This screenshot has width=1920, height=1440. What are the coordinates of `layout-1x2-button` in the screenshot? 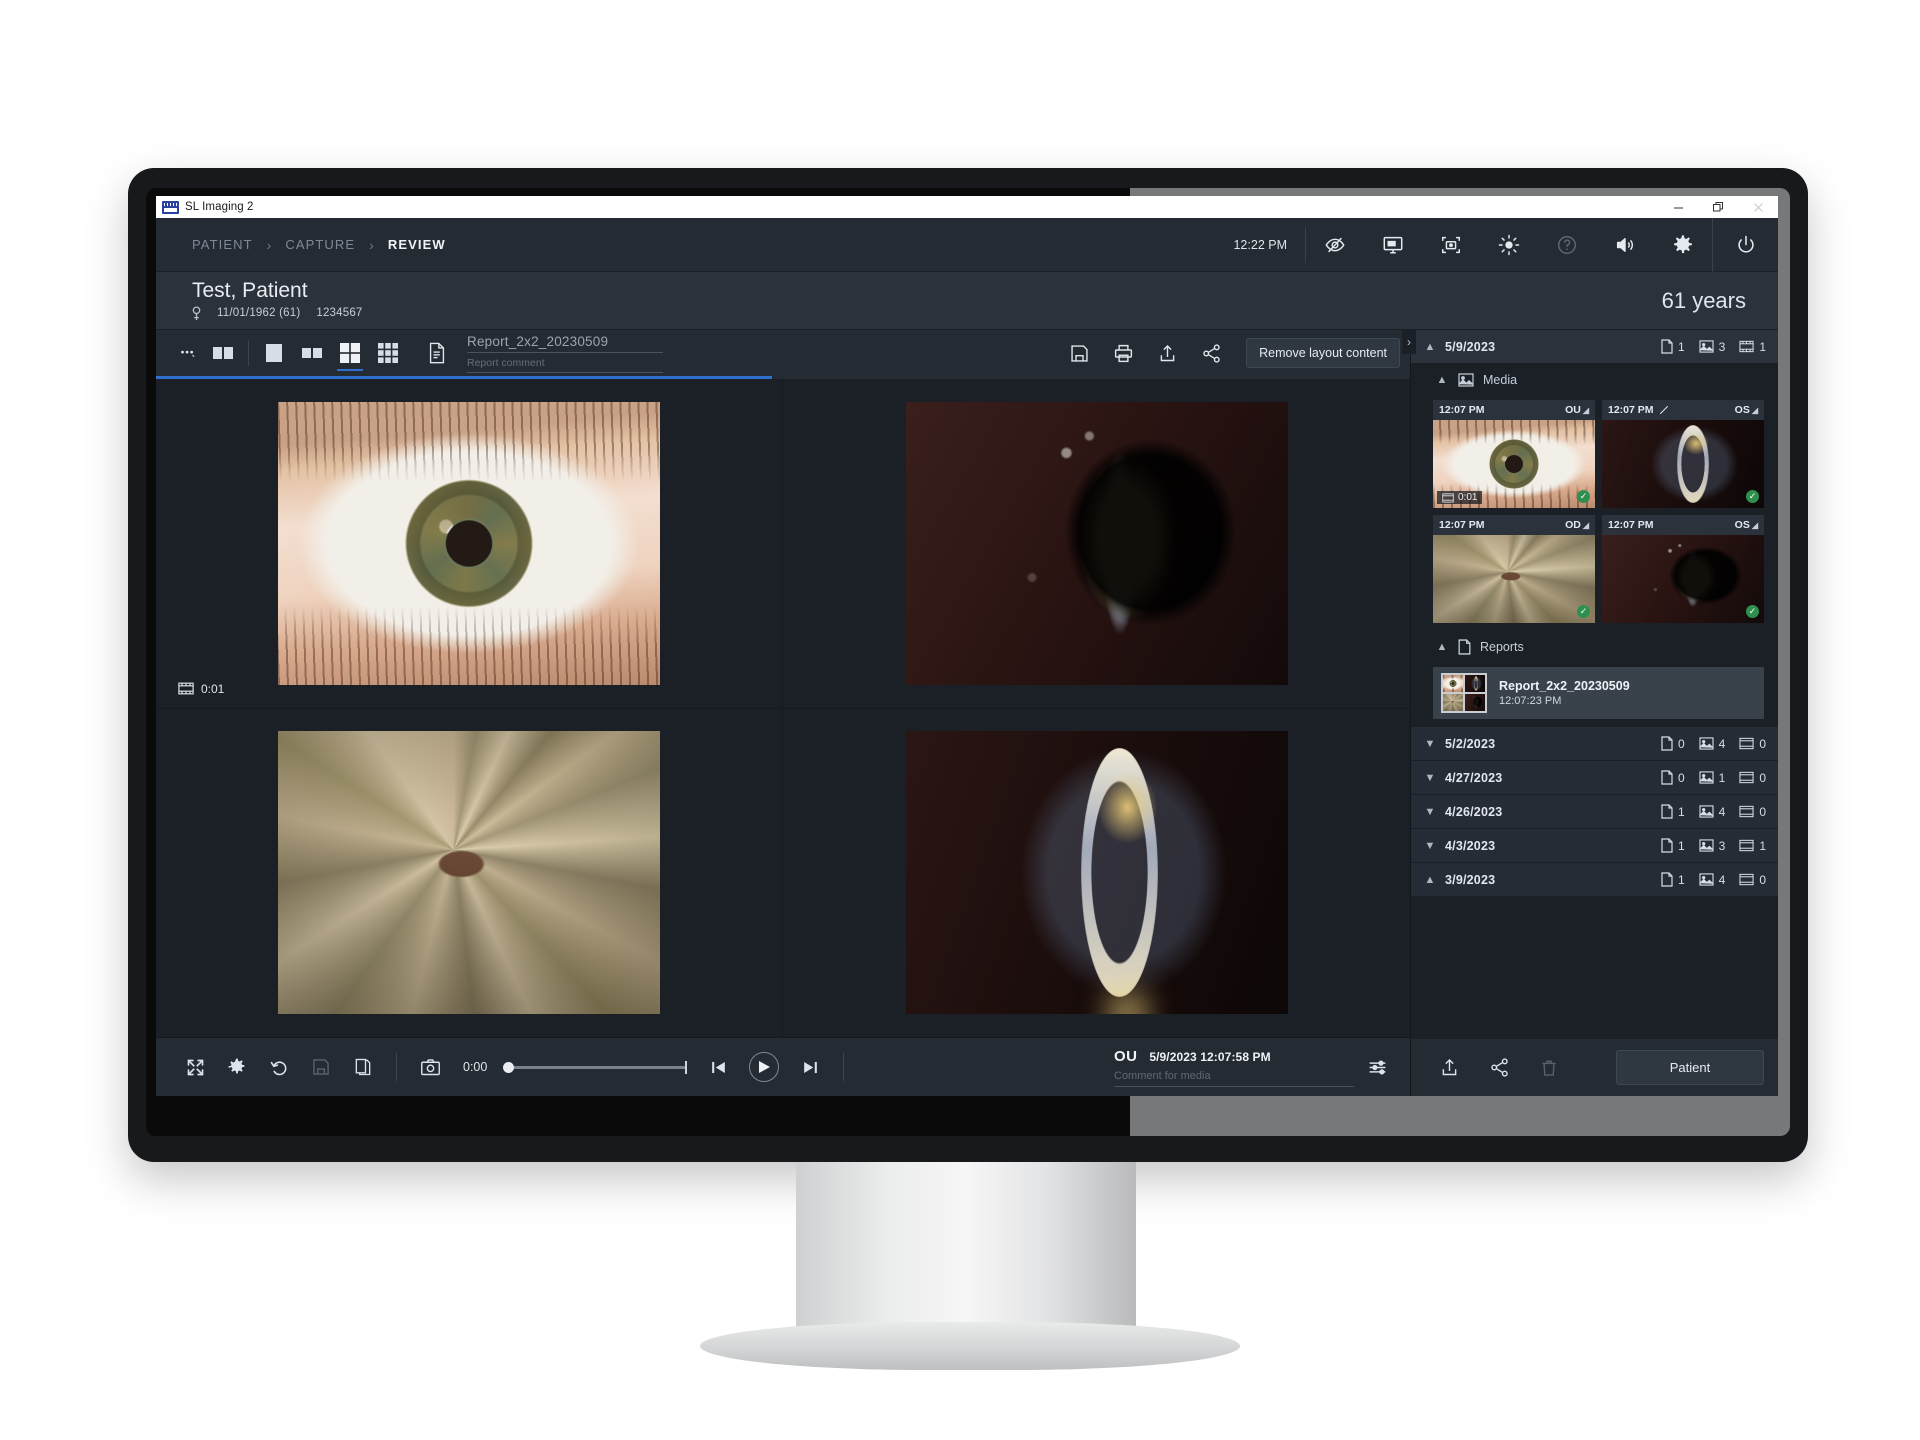 It's located at (312, 353).